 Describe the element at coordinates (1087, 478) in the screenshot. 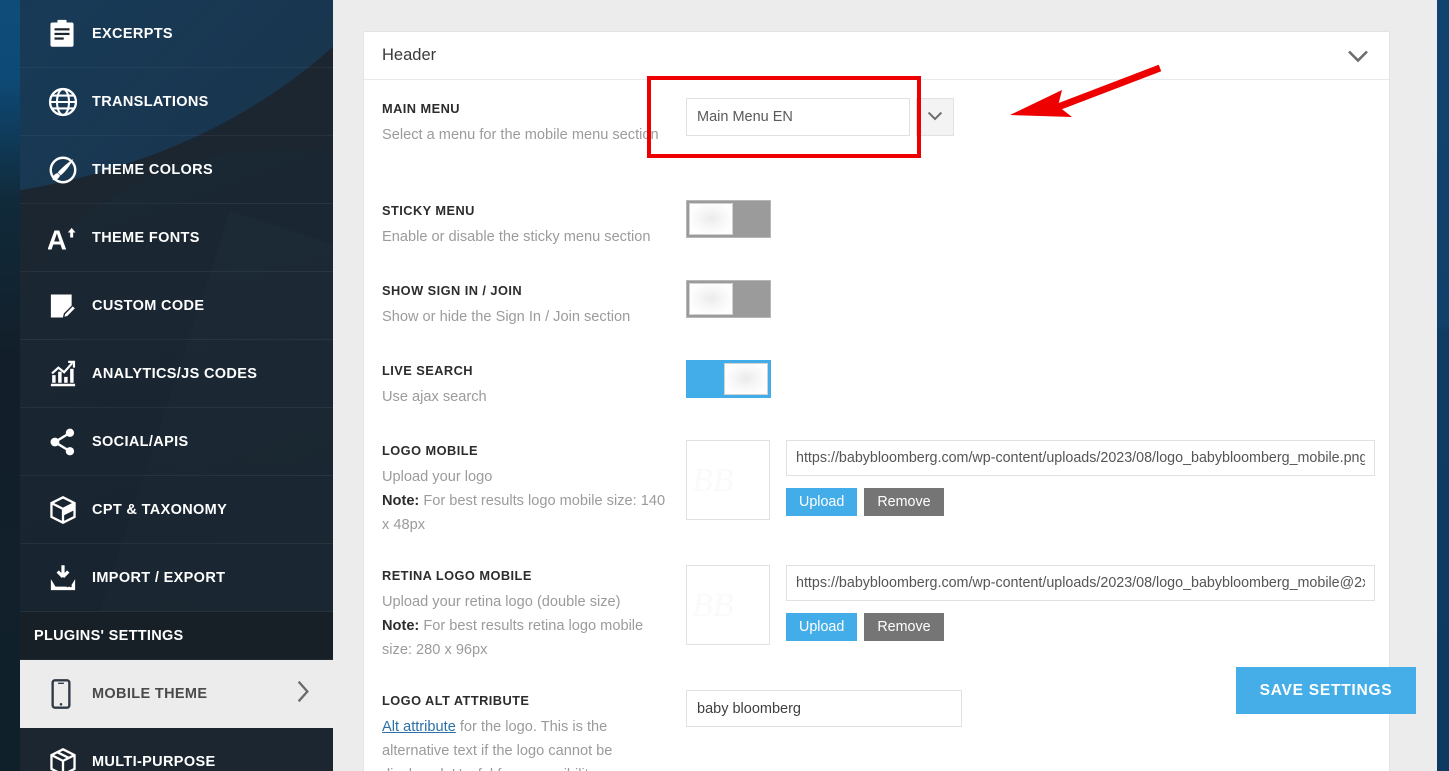

I see `logo-mobile-fields: Upload Remove` at that location.